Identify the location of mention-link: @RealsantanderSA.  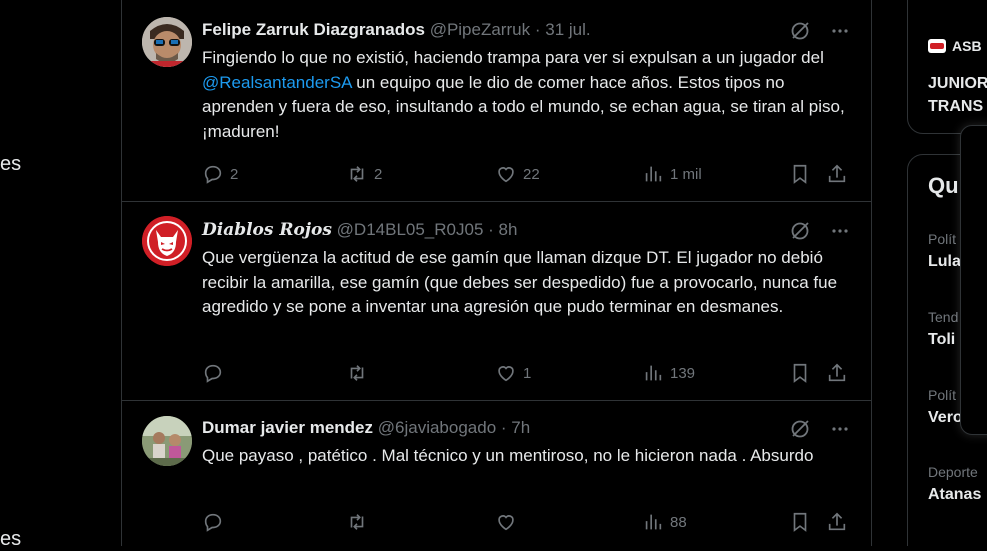
(277, 82).